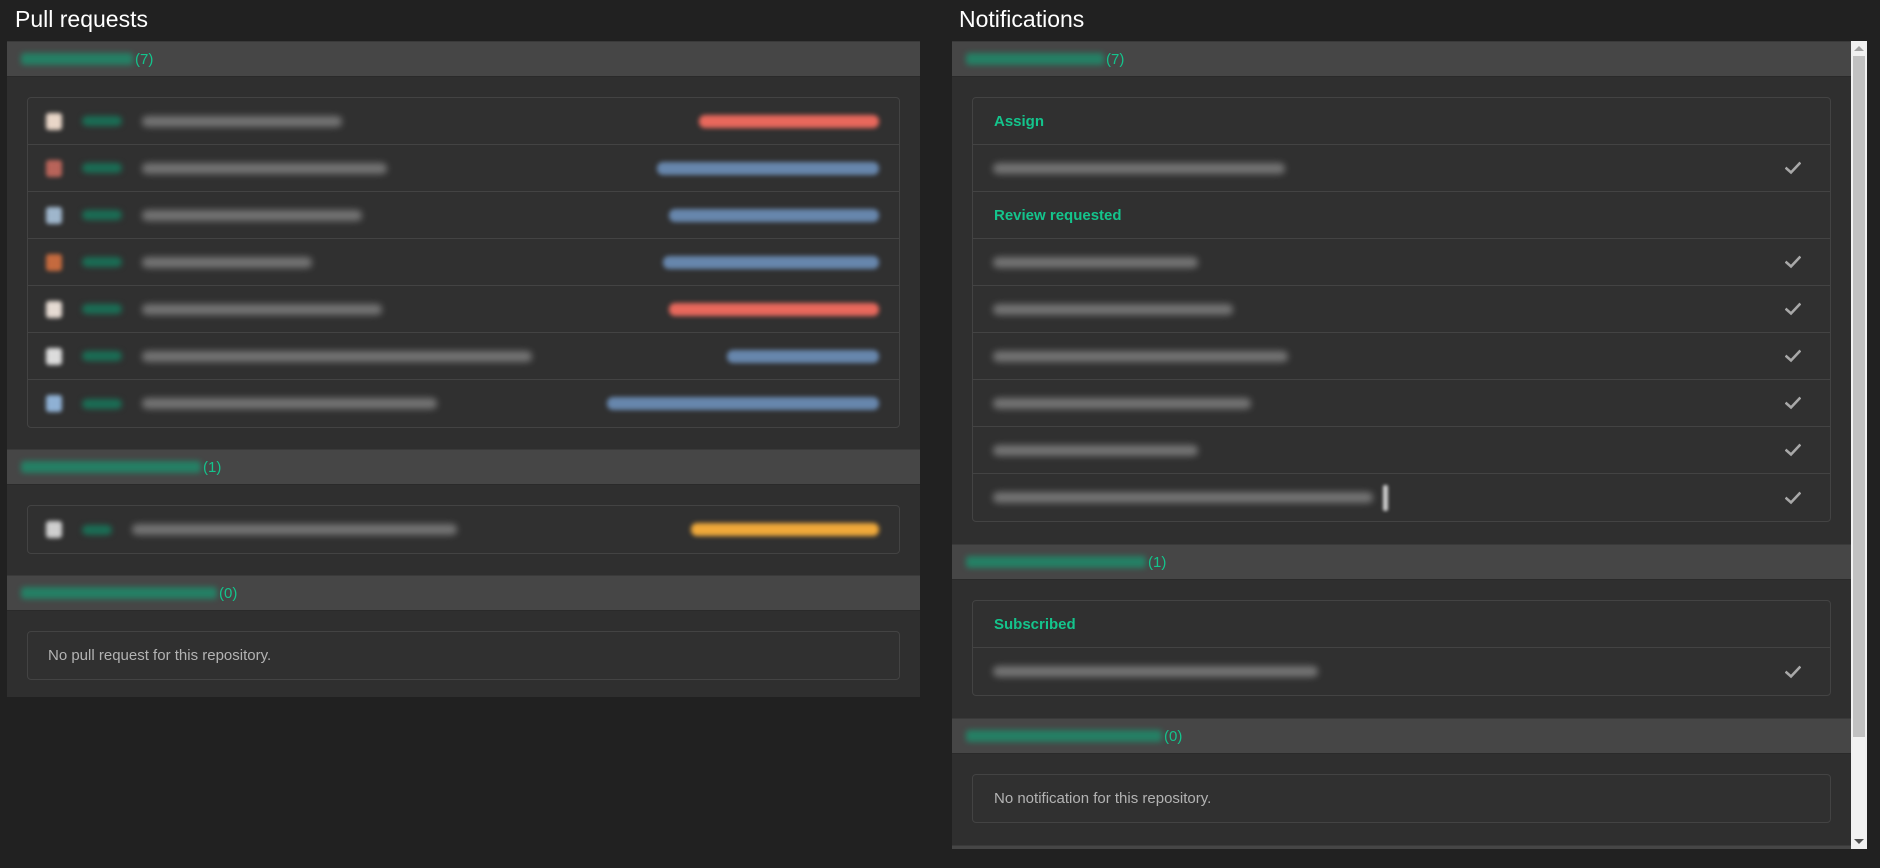 The height and width of the screenshot is (868, 1880). I want to click on notif-group-header: (1), so click(1401, 562).